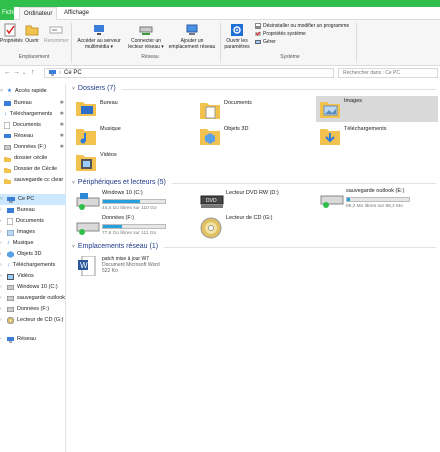 The image size is (440, 452). Describe the element at coordinates (25, 276) in the screenshot. I see `sidebar-item-label: Vidéos` at that location.